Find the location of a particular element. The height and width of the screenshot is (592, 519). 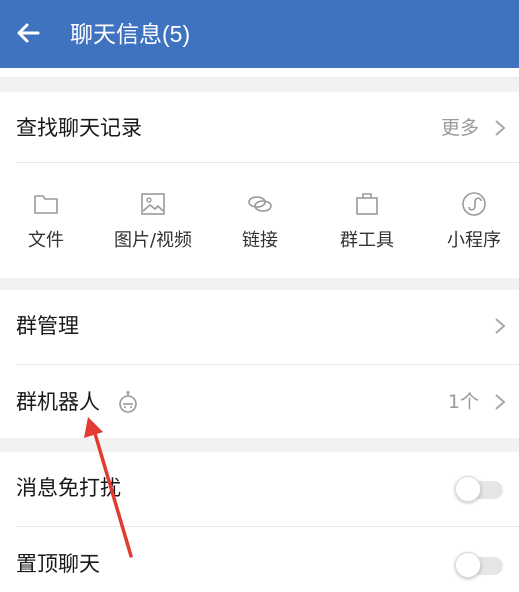

mini-program-icon is located at coordinates (474, 204).